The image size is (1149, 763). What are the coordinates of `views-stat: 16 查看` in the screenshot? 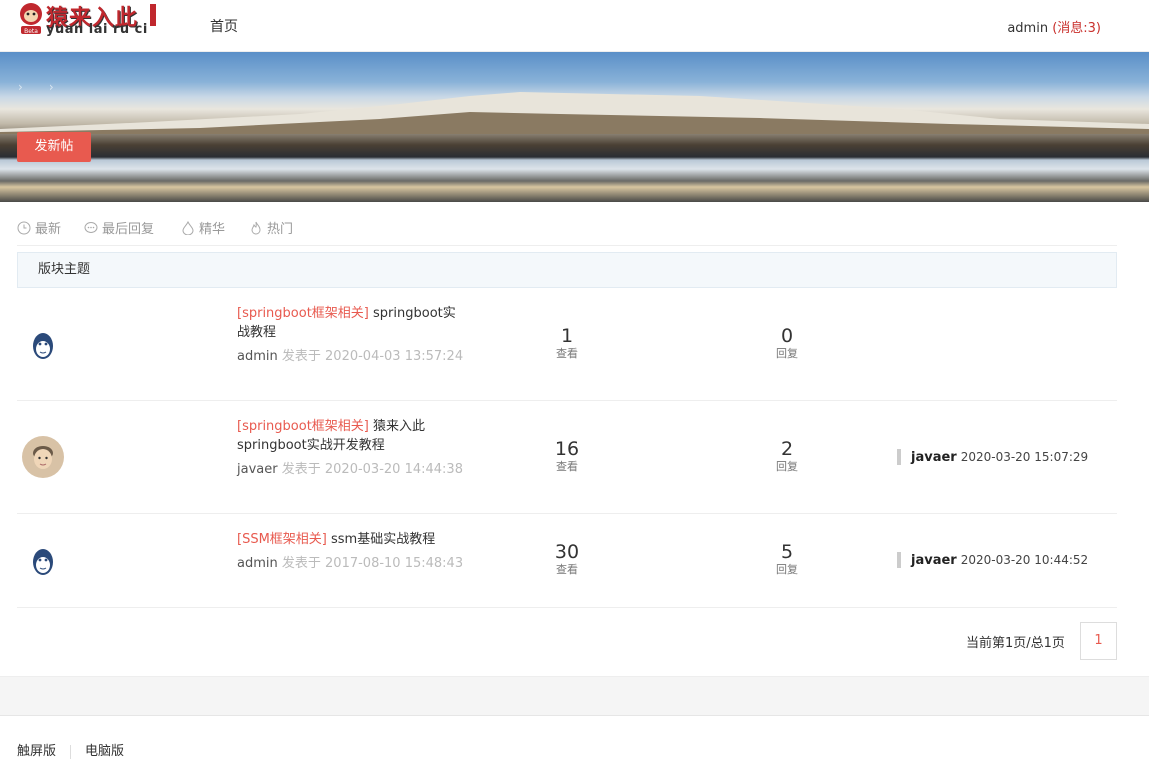 It's located at (567, 456).